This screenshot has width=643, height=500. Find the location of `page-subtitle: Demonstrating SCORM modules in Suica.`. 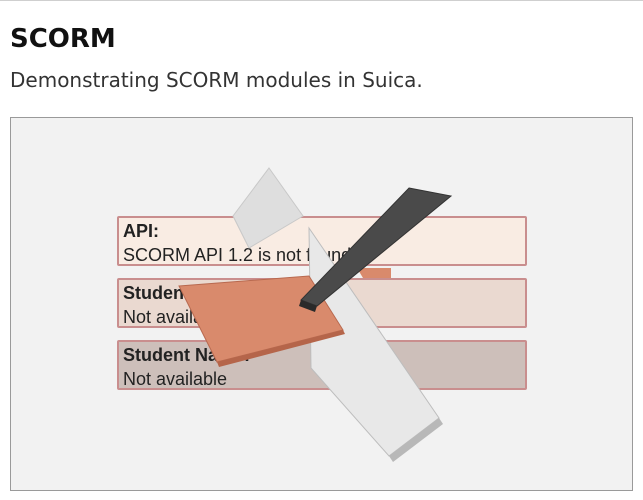

page-subtitle: Demonstrating SCORM modules in Suica. is located at coordinates (216, 80).